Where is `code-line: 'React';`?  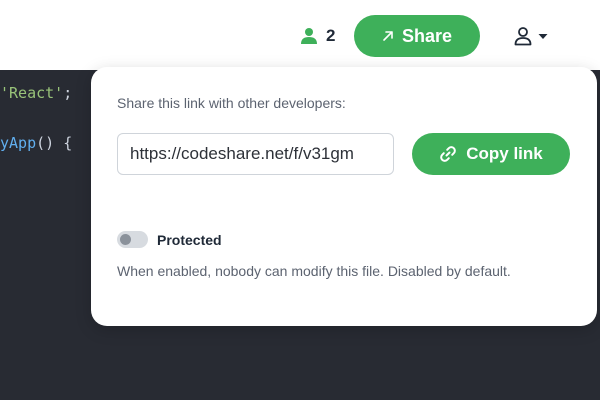
code-line: 'React'; is located at coordinates (36, 93).